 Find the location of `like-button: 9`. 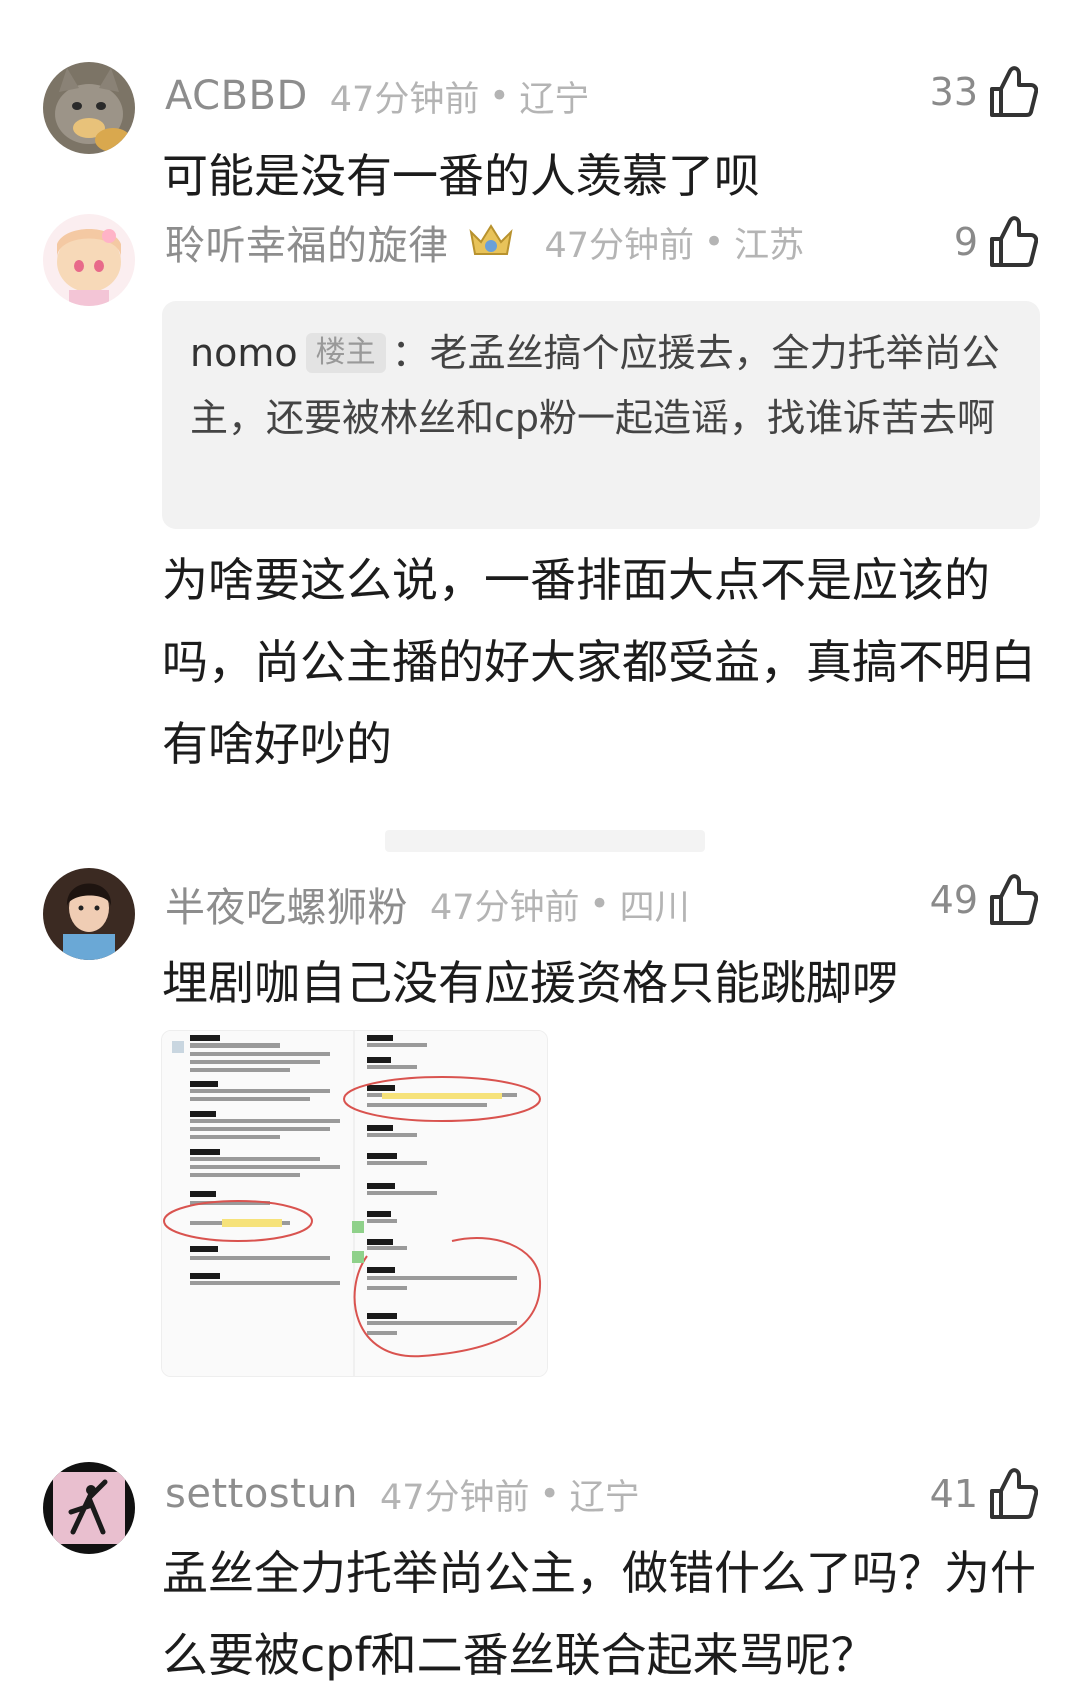

like-button: 9 is located at coordinates (996, 242).